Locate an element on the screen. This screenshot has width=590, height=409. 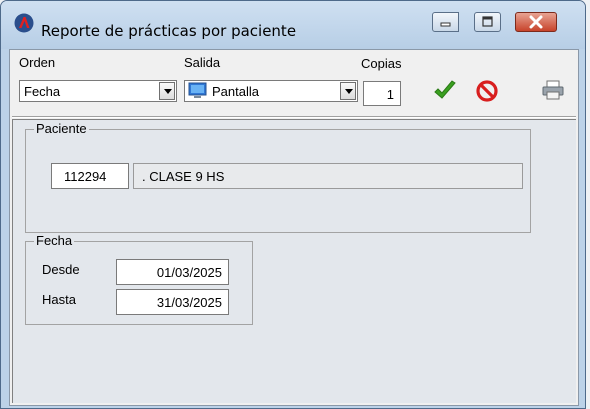
paciente-legend: Paciente is located at coordinates (61, 128).